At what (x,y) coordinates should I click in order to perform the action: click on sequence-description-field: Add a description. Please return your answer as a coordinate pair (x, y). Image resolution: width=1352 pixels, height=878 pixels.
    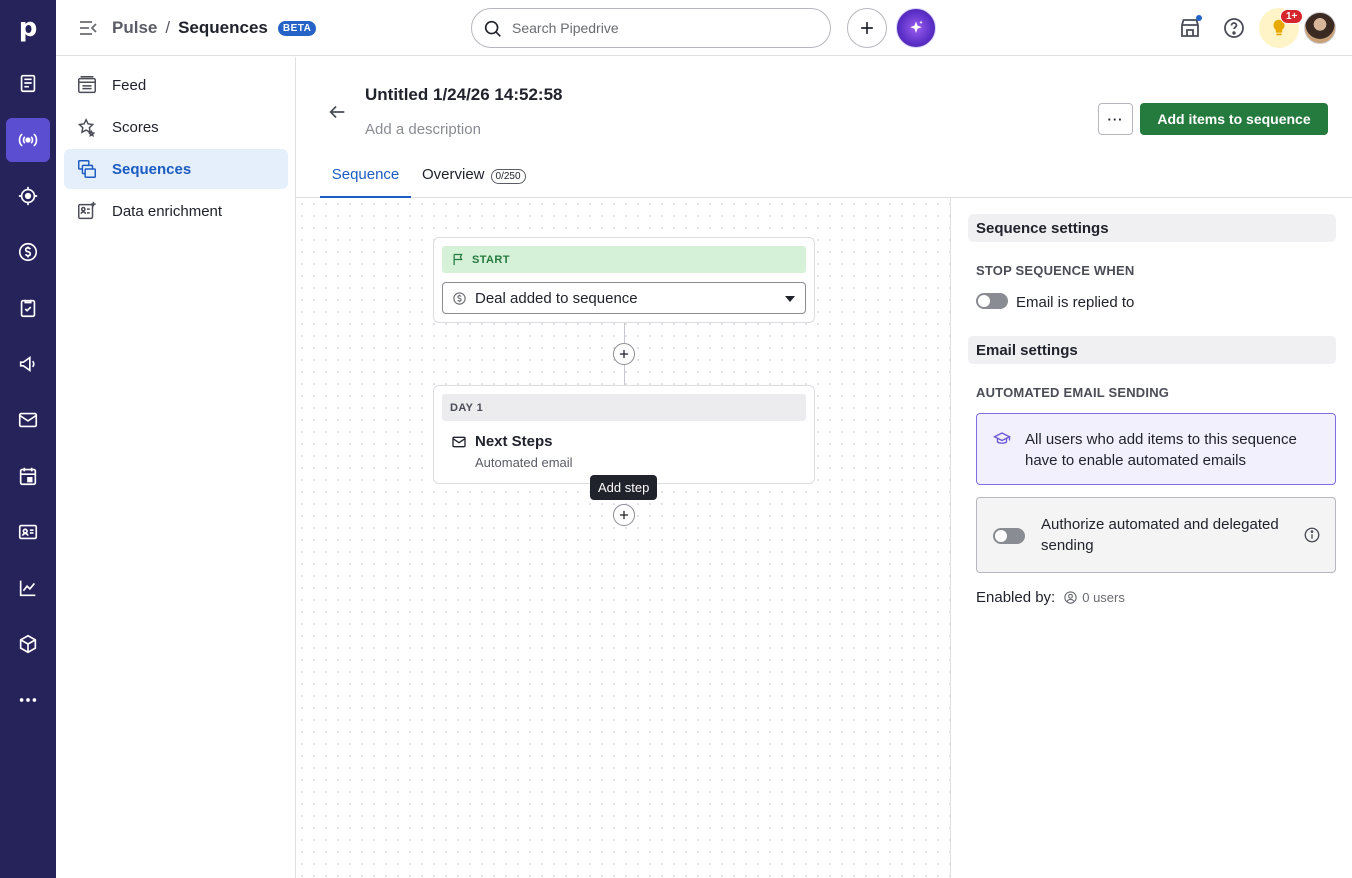
    Looking at the image, I should click on (423, 129).